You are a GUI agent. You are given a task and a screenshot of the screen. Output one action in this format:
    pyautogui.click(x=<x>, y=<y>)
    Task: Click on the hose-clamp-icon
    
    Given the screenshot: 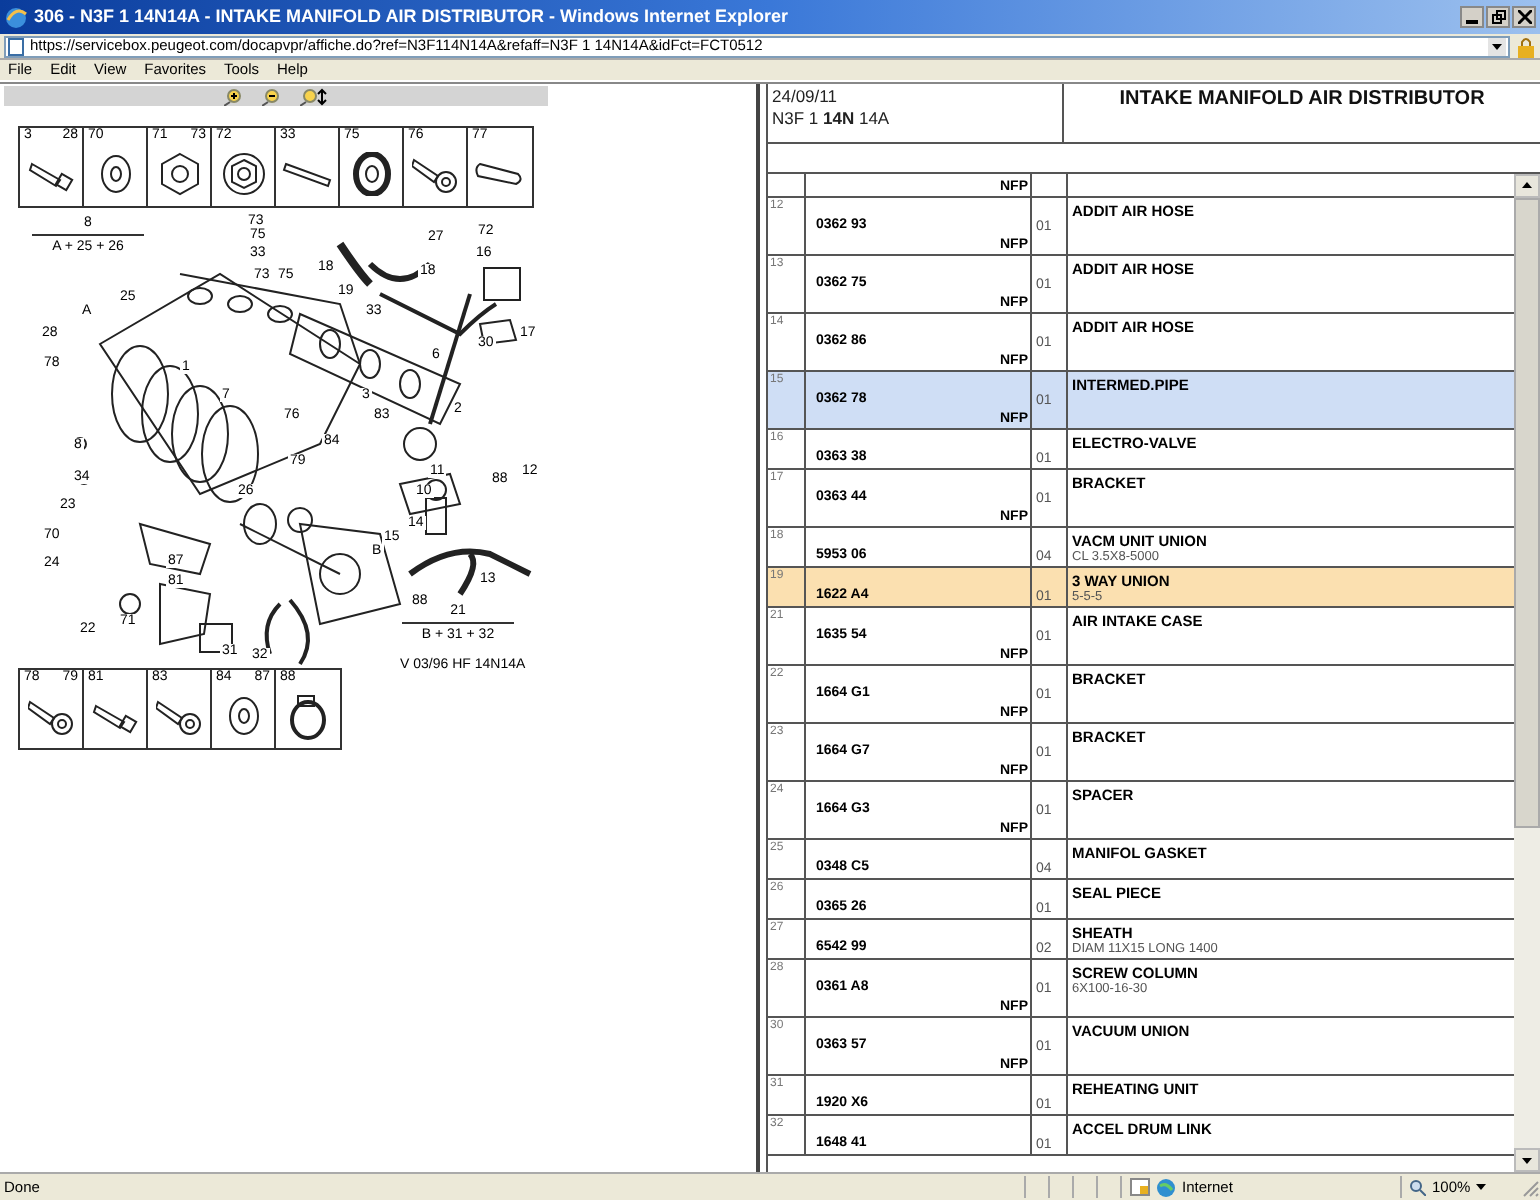 What is the action you would take?
    pyautogui.click(x=308, y=716)
    